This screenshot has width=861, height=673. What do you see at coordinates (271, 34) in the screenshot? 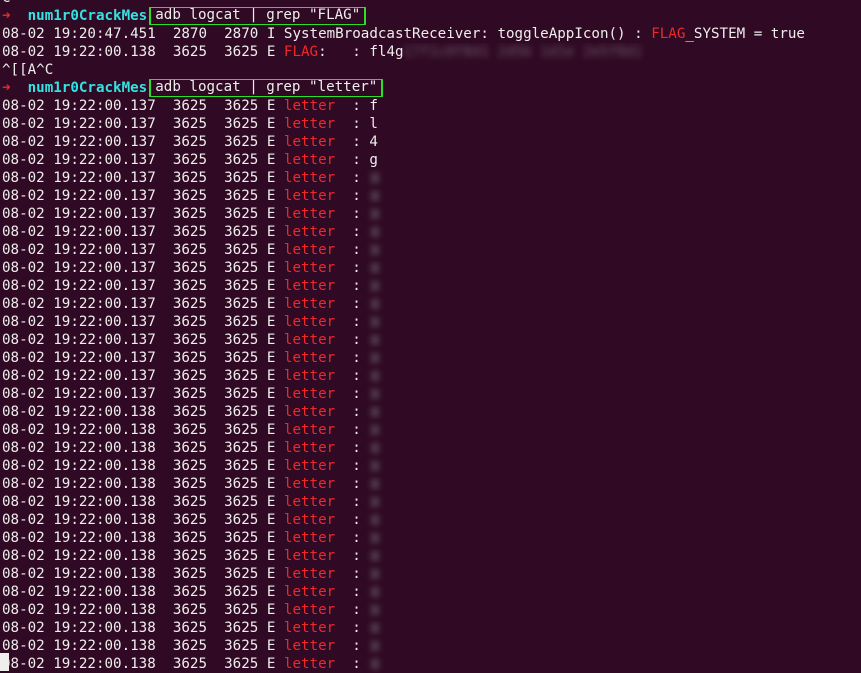
I see `log-level: I` at bounding box center [271, 34].